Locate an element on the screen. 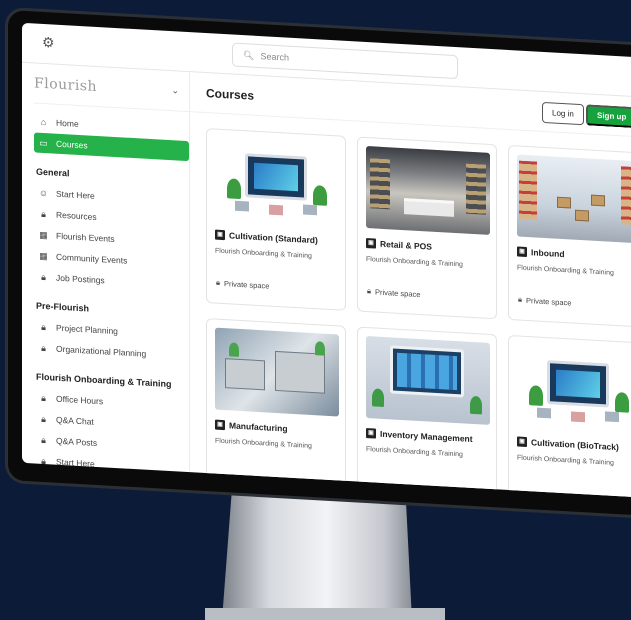 The height and width of the screenshot is (620, 631). course-title: Retail & POS is located at coordinates (406, 245).